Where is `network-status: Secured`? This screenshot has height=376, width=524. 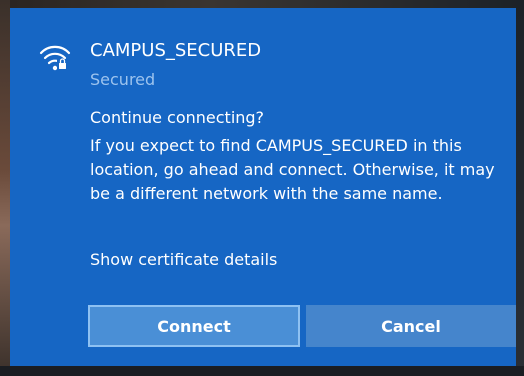
network-status: Secured is located at coordinates (123, 79).